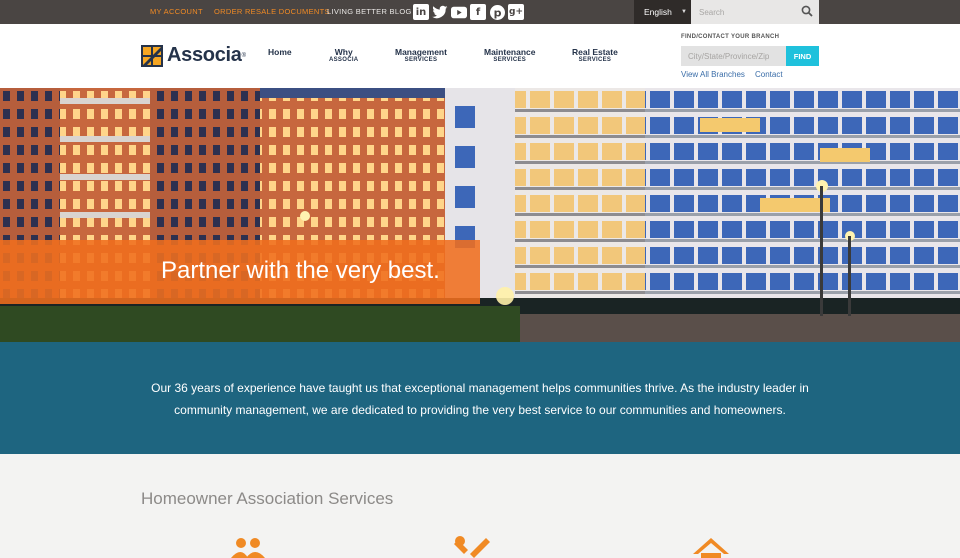 This screenshot has width=960, height=558. I want to click on pinterest-icon: p, so click(497, 12).